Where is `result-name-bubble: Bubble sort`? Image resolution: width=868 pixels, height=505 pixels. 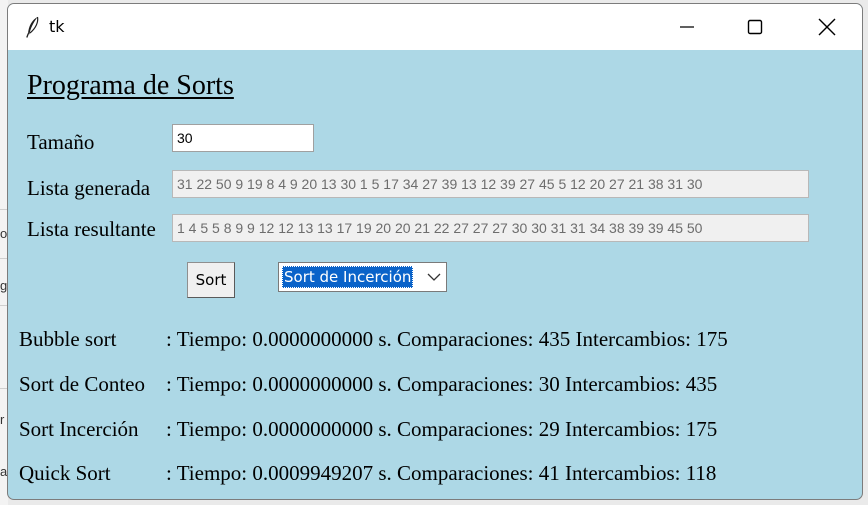 result-name-bubble: Bubble sort is located at coordinates (68, 339).